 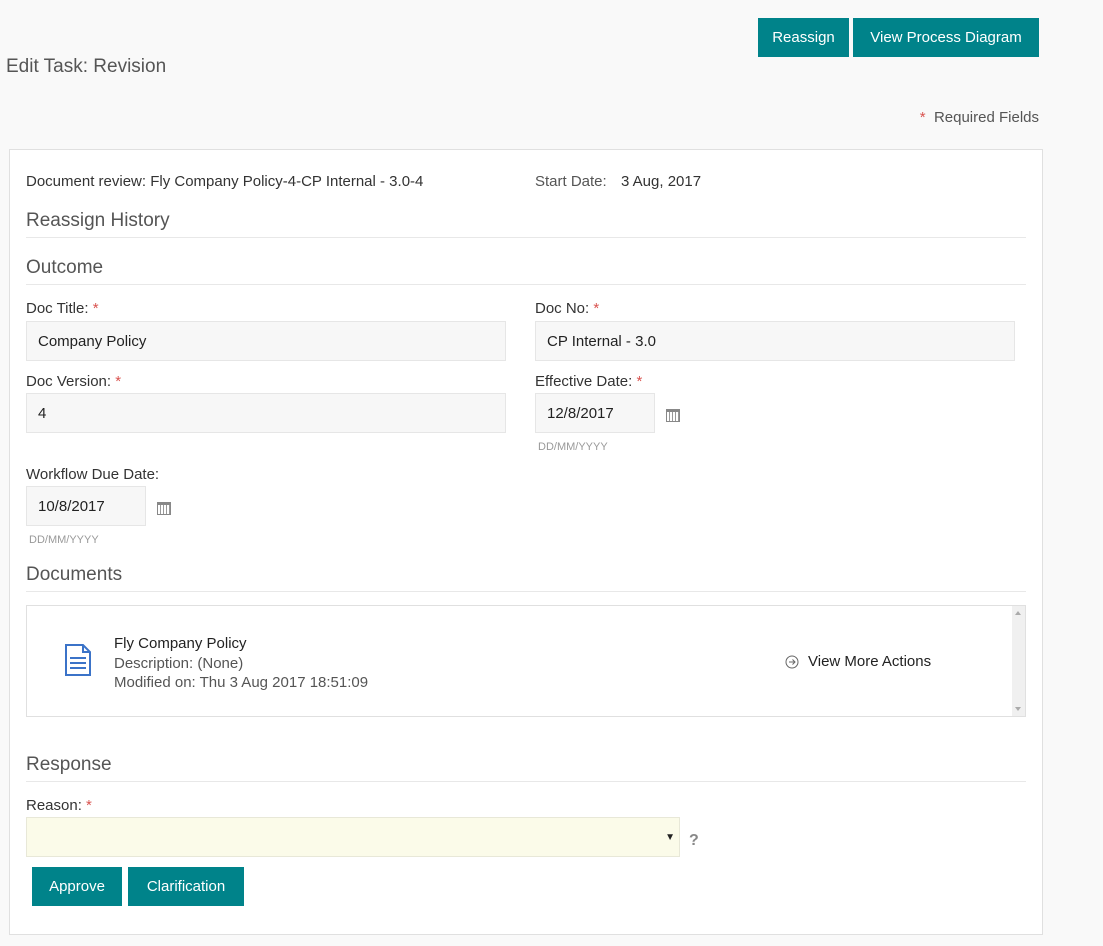 What do you see at coordinates (241, 682) in the screenshot?
I see `document-modified: Modified on: Thu 3 Aug 2017 18:51:09` at bounding box center [241, 682].